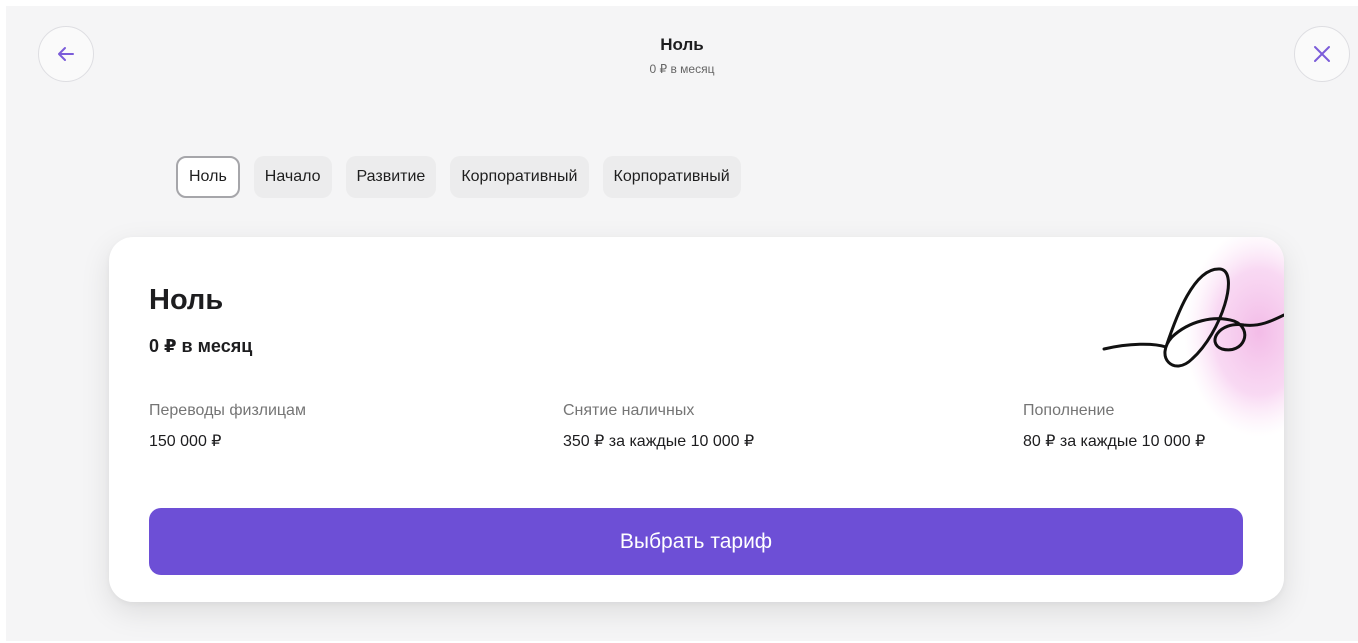  What do you see at coordinates (292, 177) in the screenshot?
I see `tab-nachalo: Начало` at bounding box center [292, 177].